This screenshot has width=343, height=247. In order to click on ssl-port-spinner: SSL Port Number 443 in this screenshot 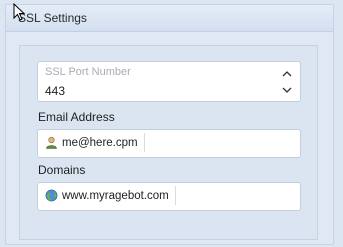, I will do `click(169, 81)`.